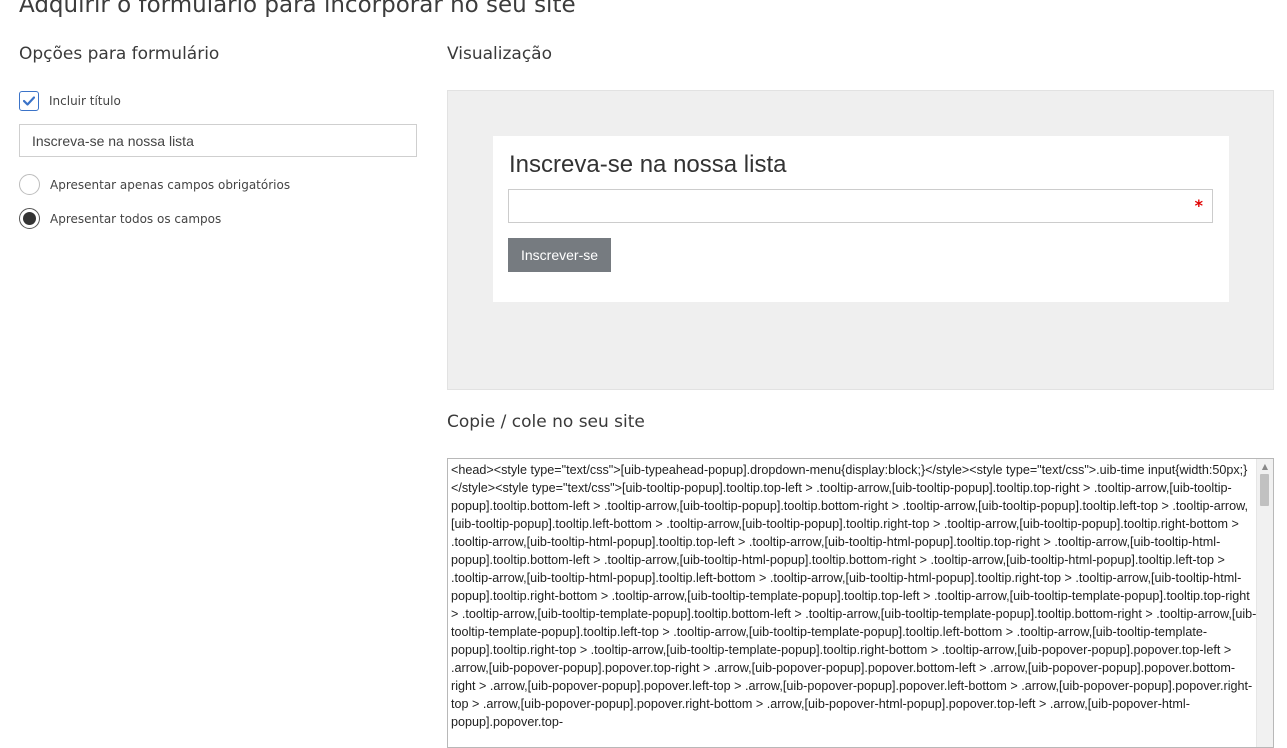 The image size is (1287, 748). I want to click on preview-heading: Visualização, so click(499, 54).